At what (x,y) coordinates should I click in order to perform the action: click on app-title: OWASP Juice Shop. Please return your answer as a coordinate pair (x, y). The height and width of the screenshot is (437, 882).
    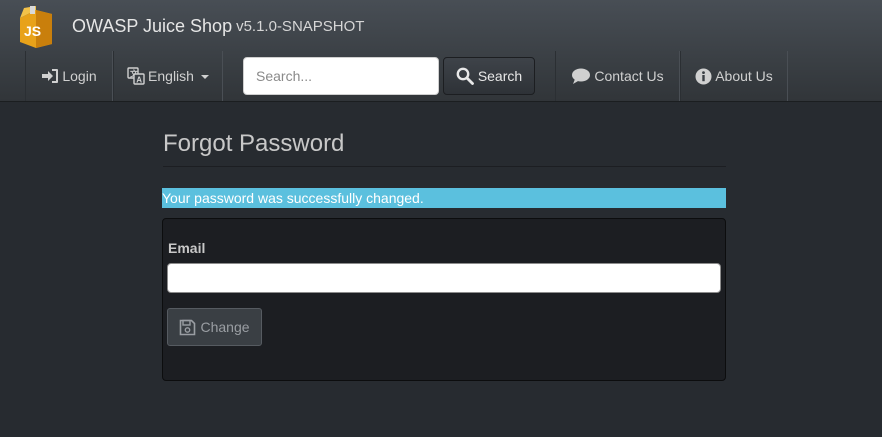
    Looking at the image, I should click on (152, 25).